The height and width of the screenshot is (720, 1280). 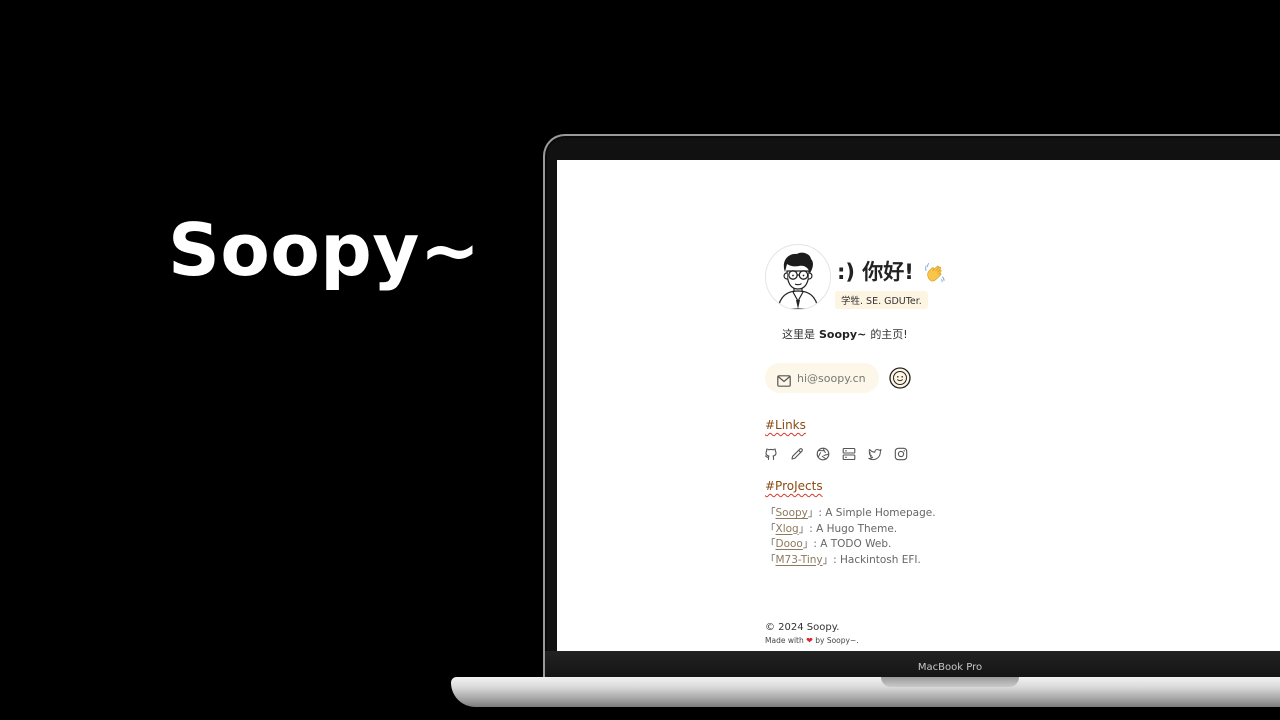 I want to click on list-item: 「Xlog」: A Hugo Theme., so click(x=850, y=530).